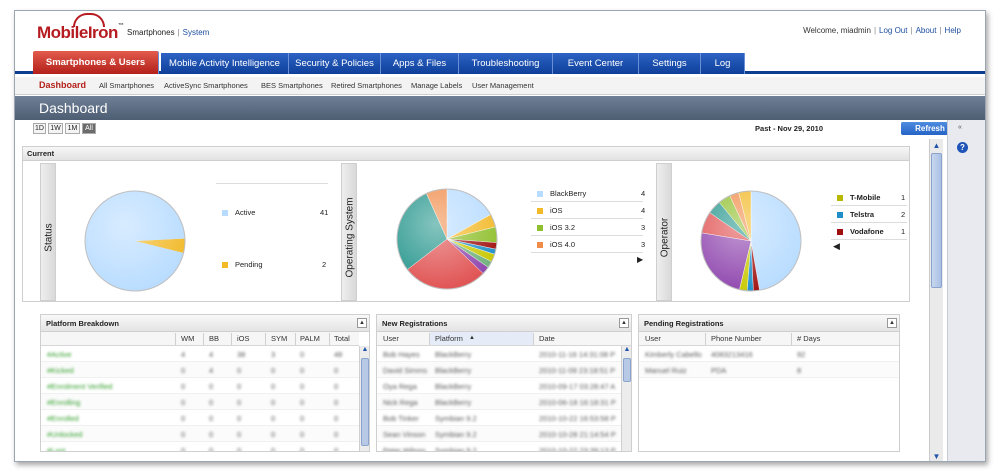 The image size is (1000, 472). What do you see at coordinates (500, 108) in the screenshot?
I see `page-title-bar: Dashboard` at bounding box center [500, 108].